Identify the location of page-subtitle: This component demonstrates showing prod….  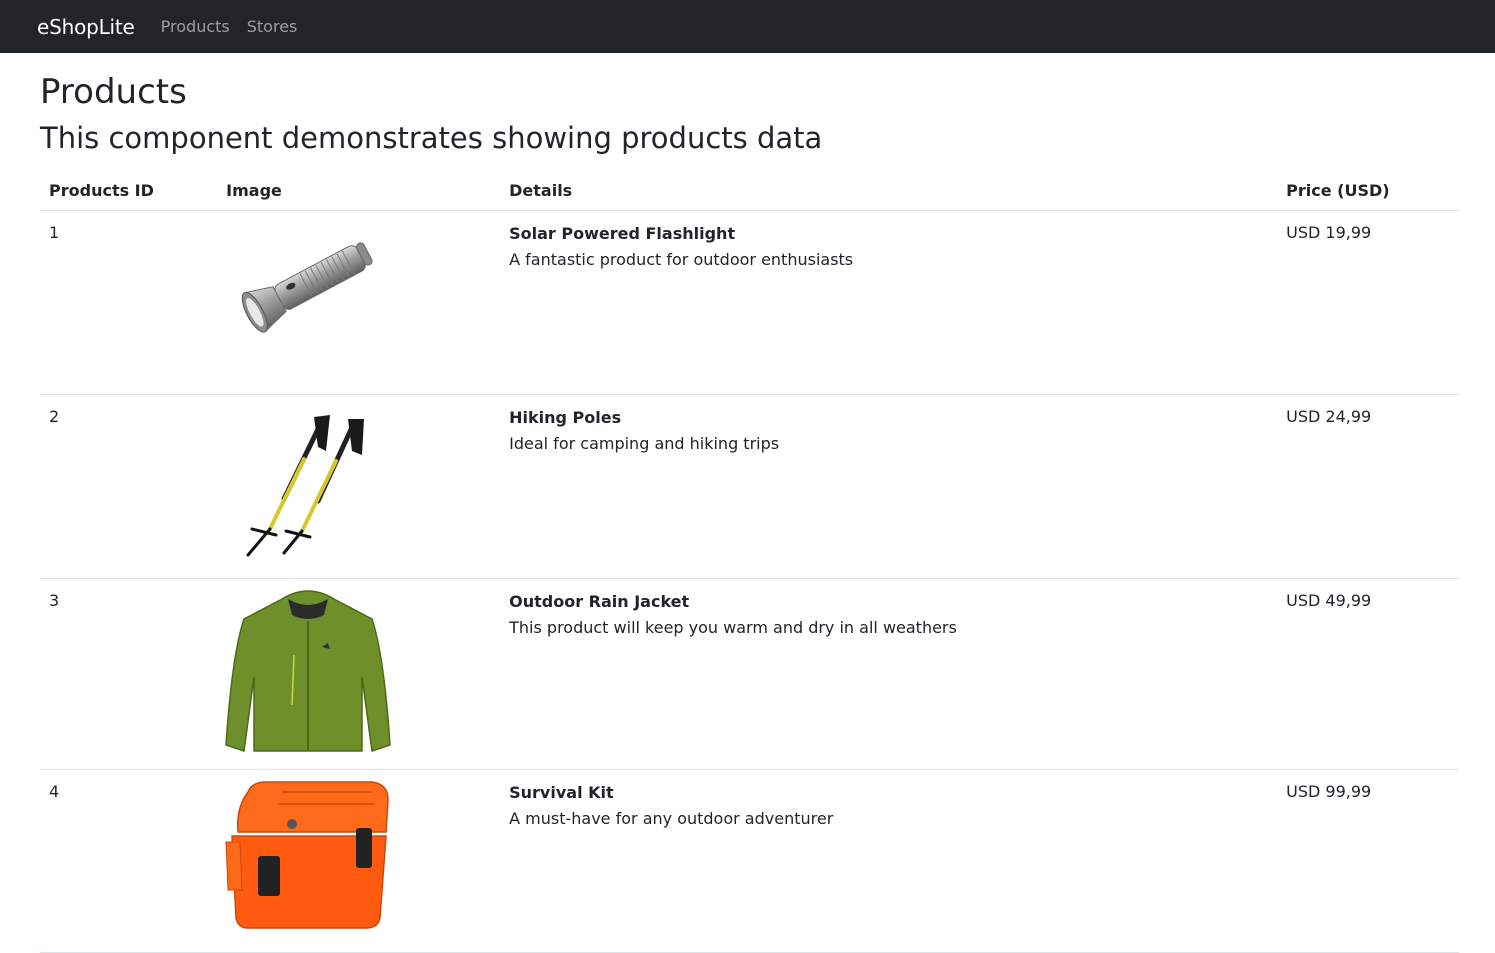
(431, 138).